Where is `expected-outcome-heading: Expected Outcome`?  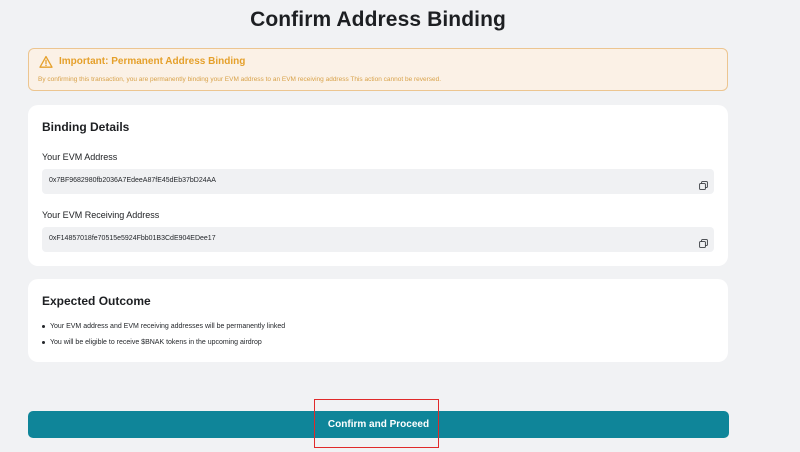 expected-outcome-heading: Expected Outcome is located at coordinates (96, 301).